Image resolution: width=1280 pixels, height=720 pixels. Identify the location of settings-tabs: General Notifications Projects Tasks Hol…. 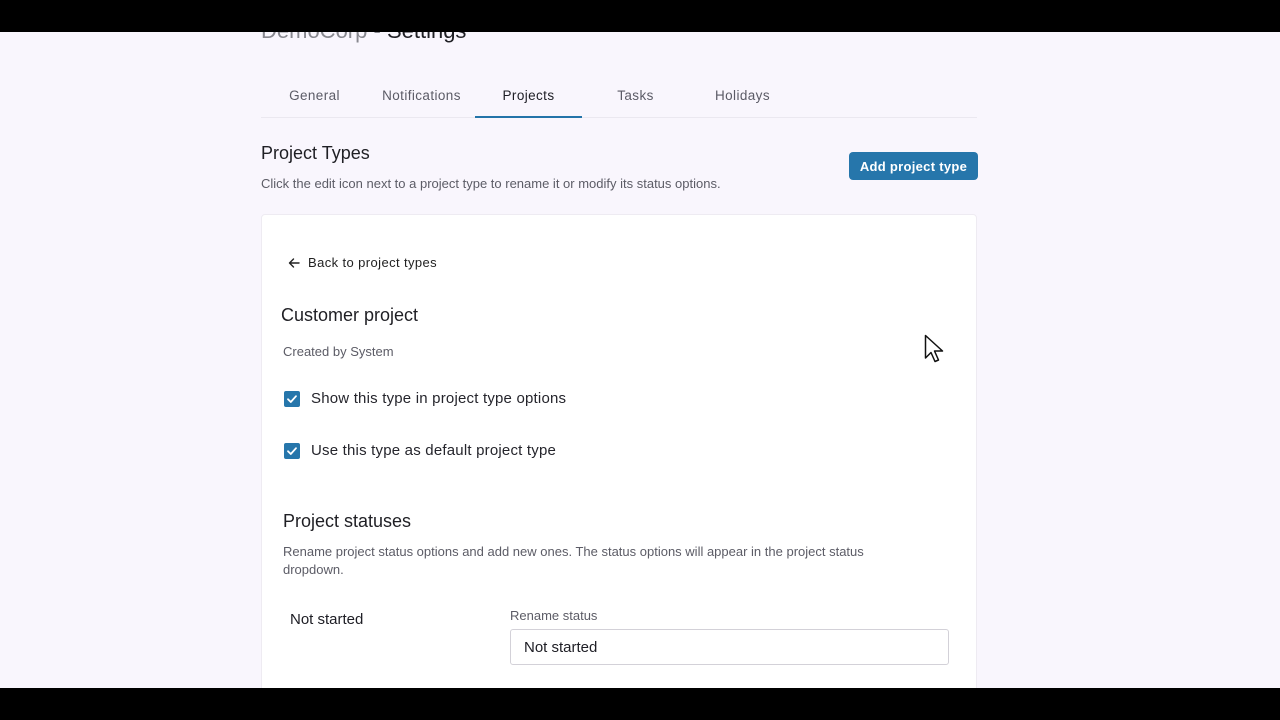
(619, 97).